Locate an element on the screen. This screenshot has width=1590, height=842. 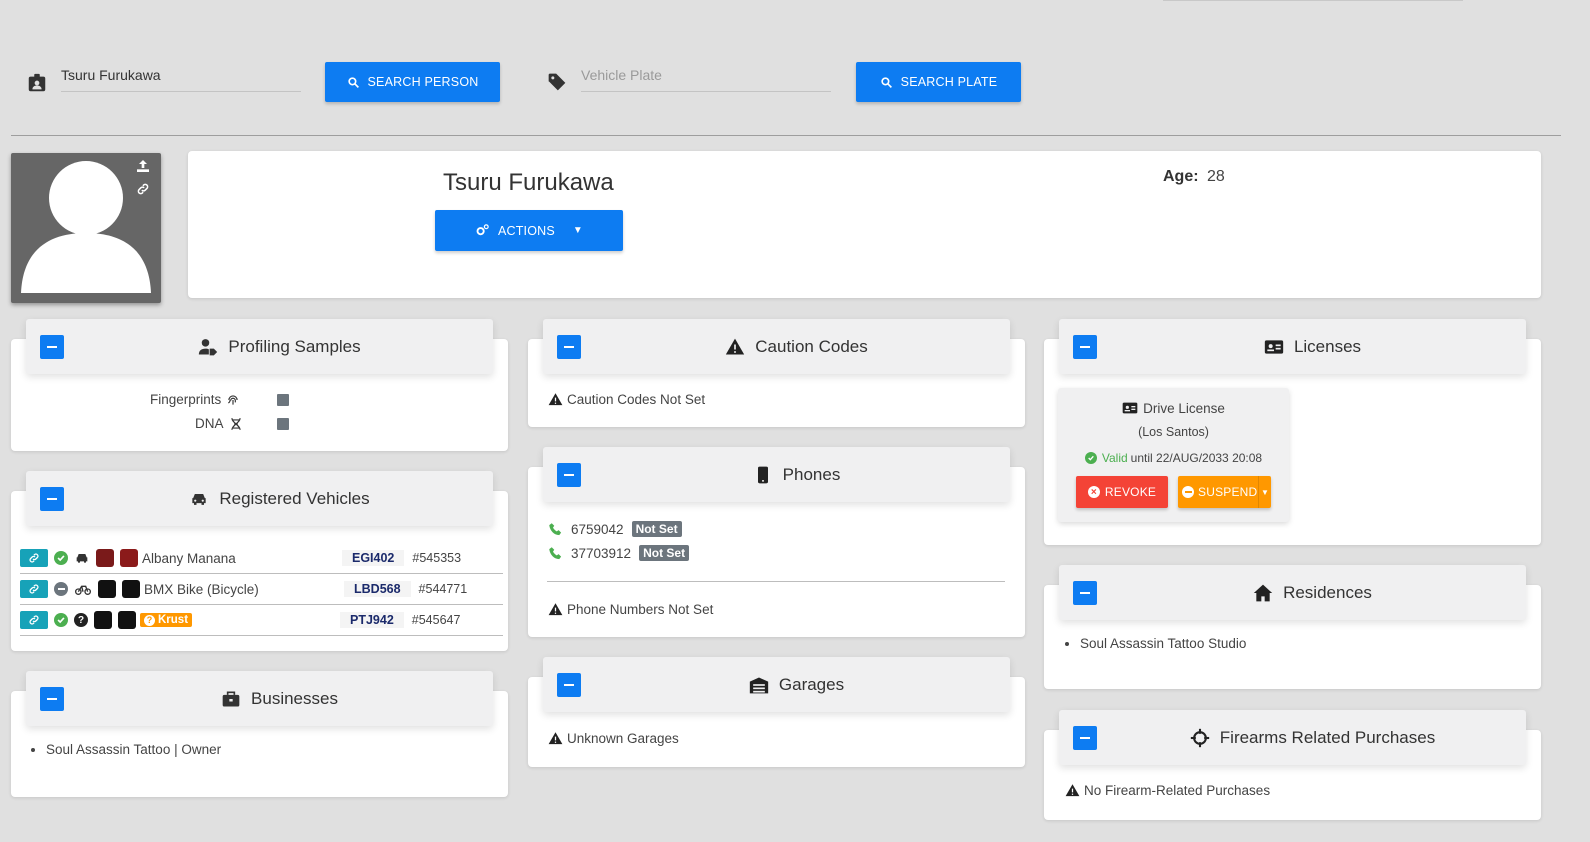
vehicle-plate: PTJ942 is located at coordinates (372, 620).